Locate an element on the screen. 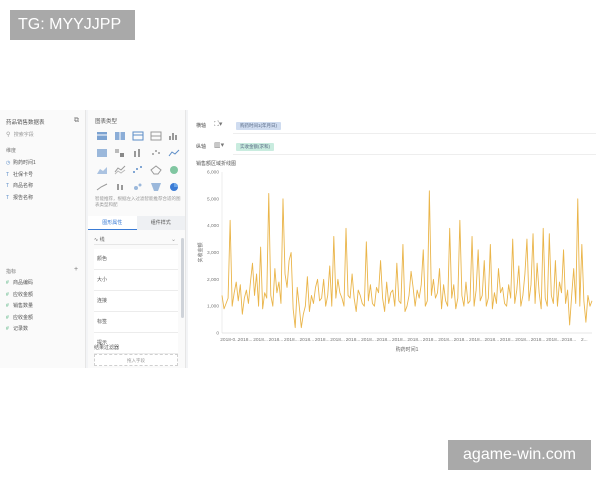  x-axis-title: 购药时间1 is located at coordinates (407, 349).